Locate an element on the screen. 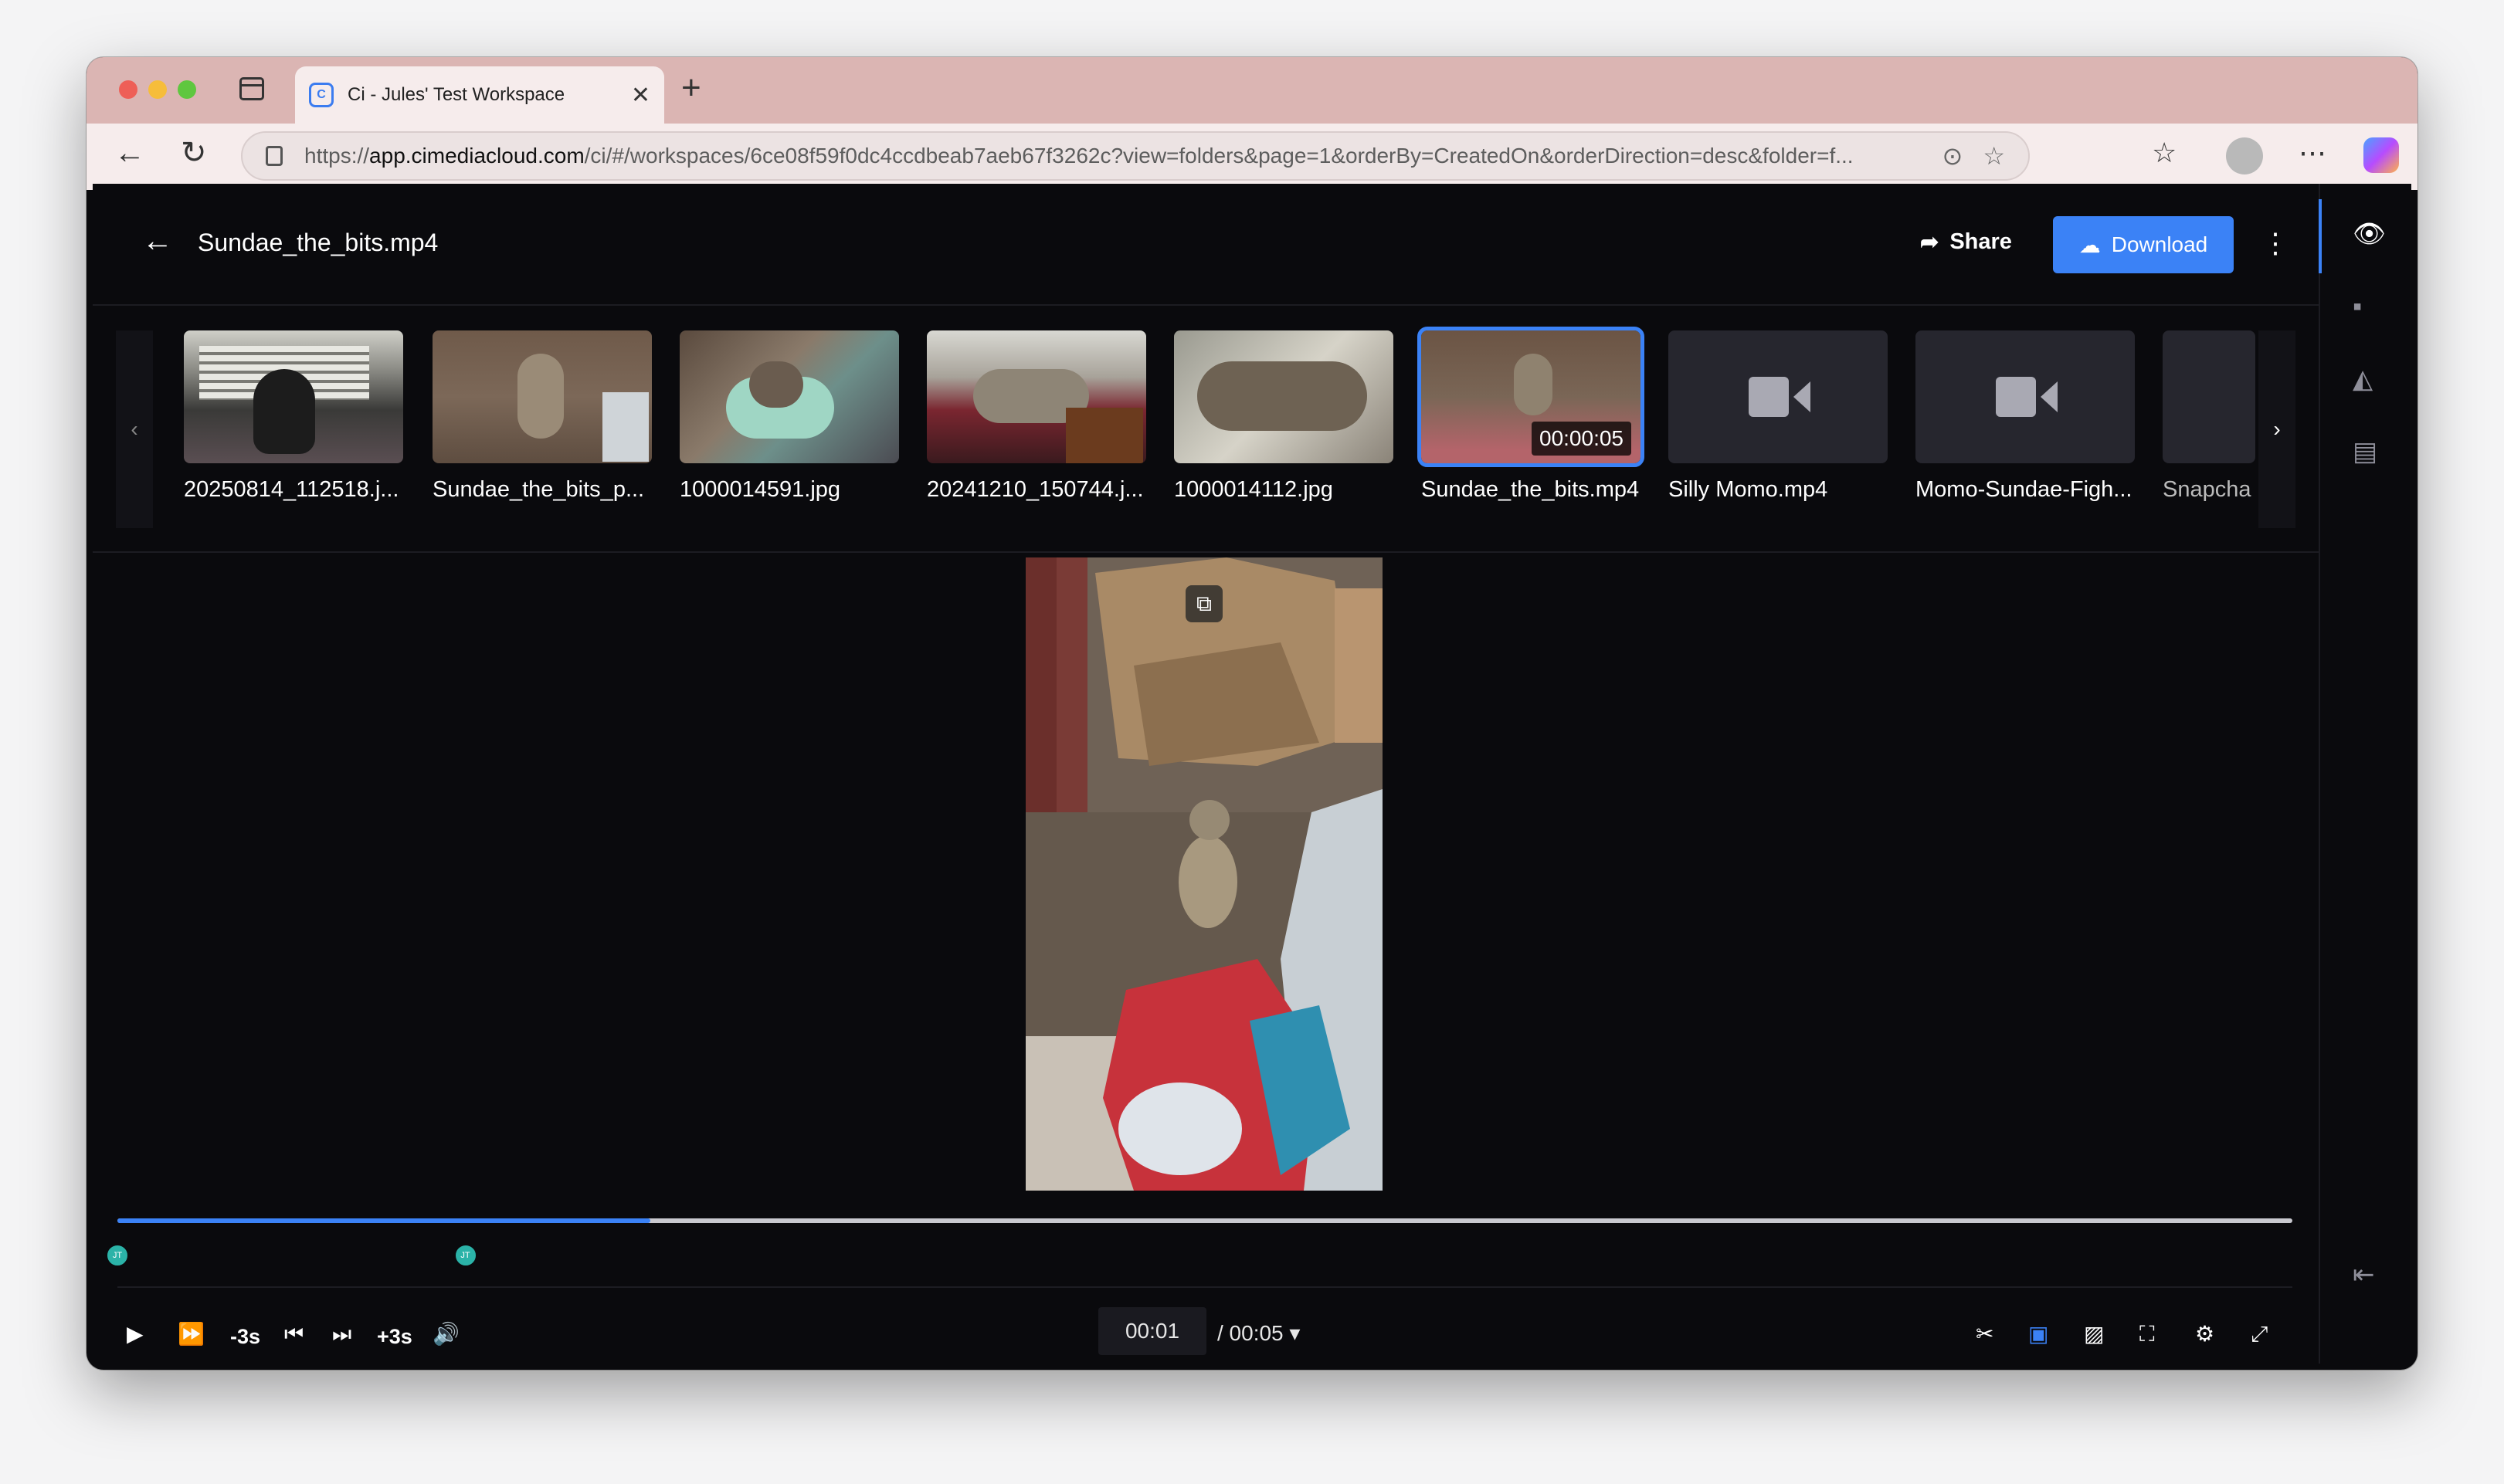  filmstrip-item-selected: 00:00:05 Sundae_the_bits.mp4 is located at coordinates (1530, 415).